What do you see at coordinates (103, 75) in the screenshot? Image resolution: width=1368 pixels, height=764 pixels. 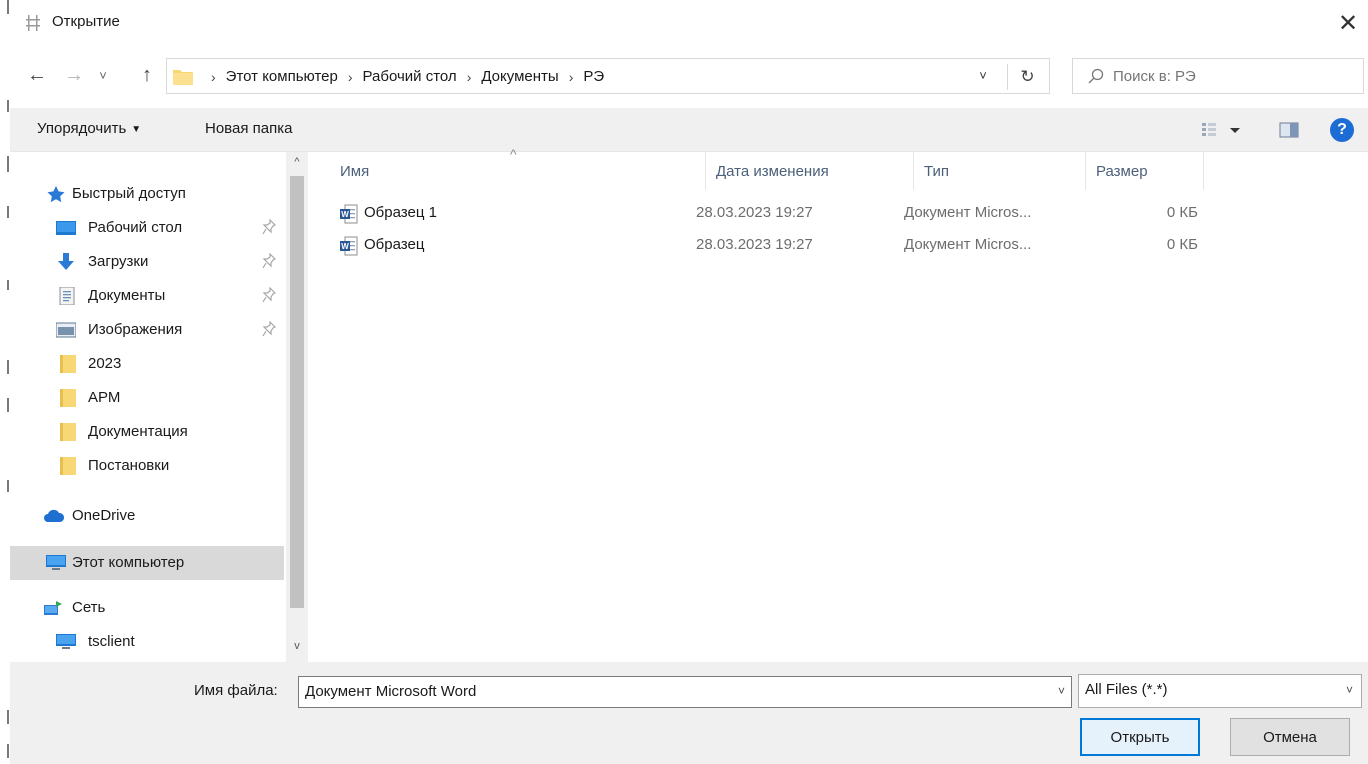 I see `recent-locations-button: ˅` at bounding box center [103, 75].